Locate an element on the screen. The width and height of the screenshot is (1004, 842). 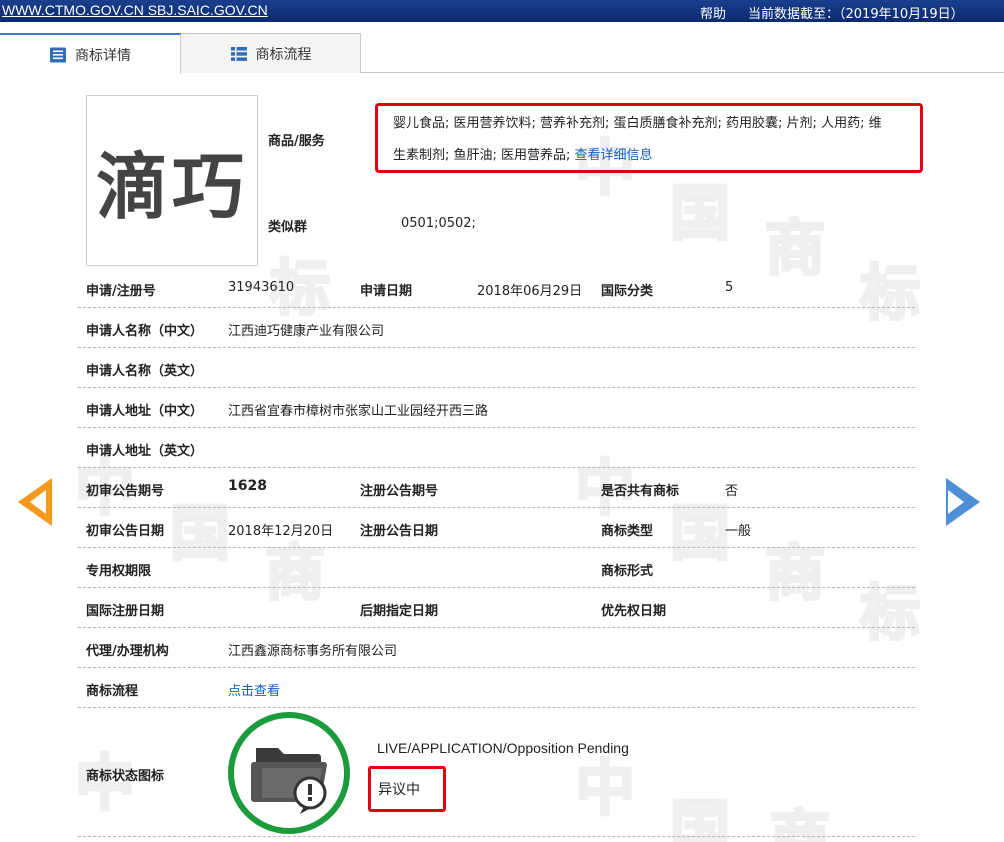
priority-date-label: 优先权日期 is located at coordinates (634, 611).